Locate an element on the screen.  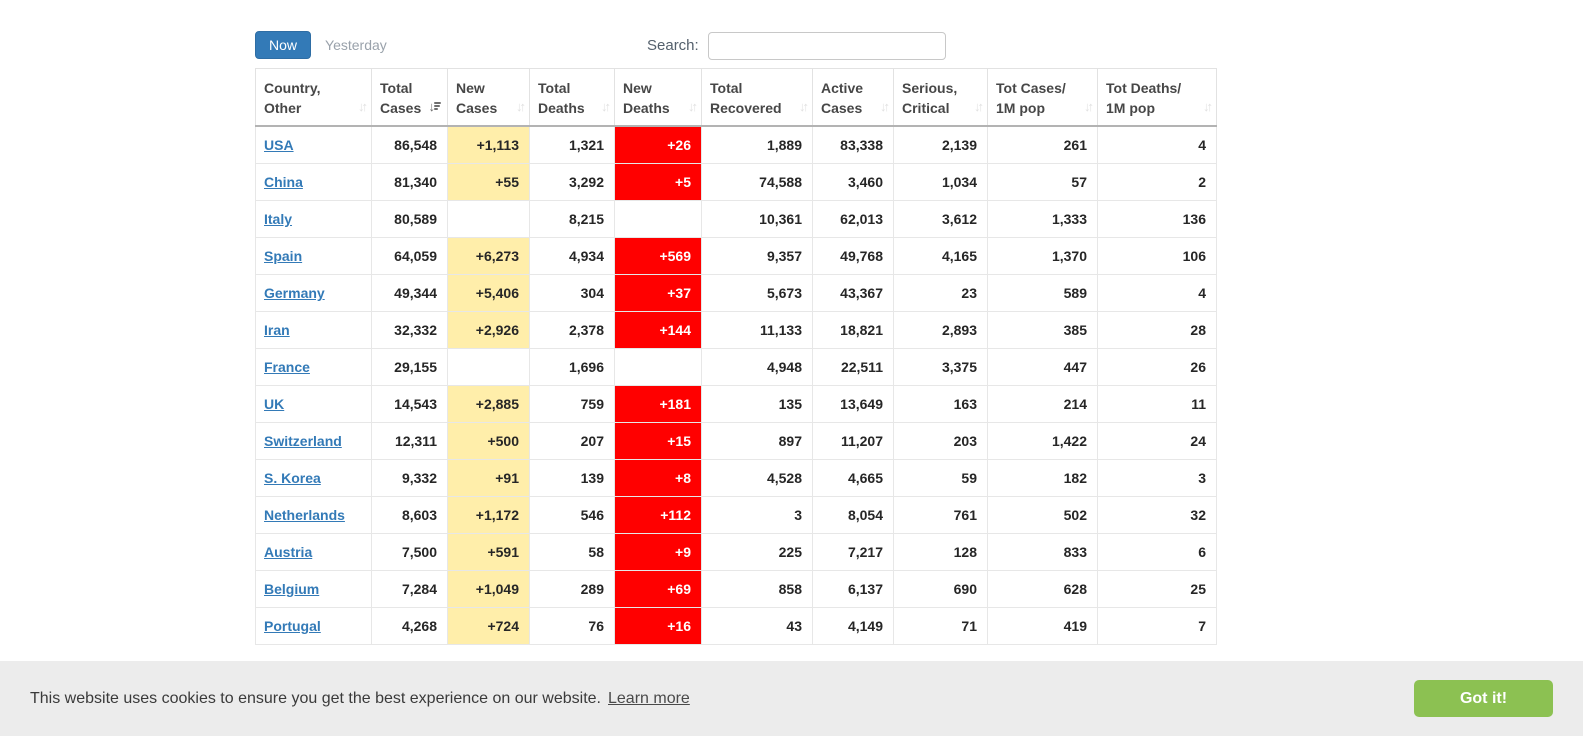
cell-total-cases: 7,284 is located at coordinates (409, 589).